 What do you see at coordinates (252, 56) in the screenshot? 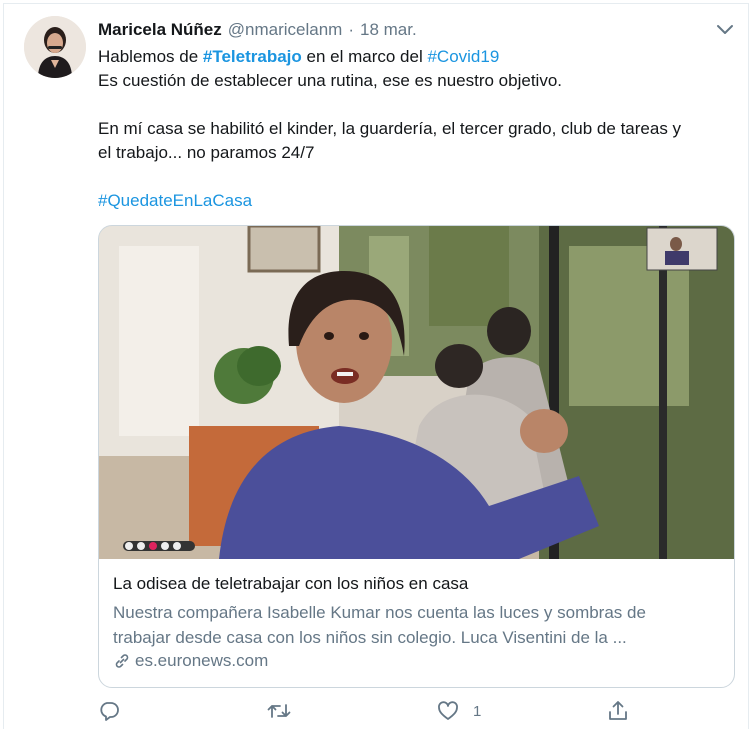
I see `hashtag-teletrabajo: #Teletrabajo` at bounding box center [252, 56].